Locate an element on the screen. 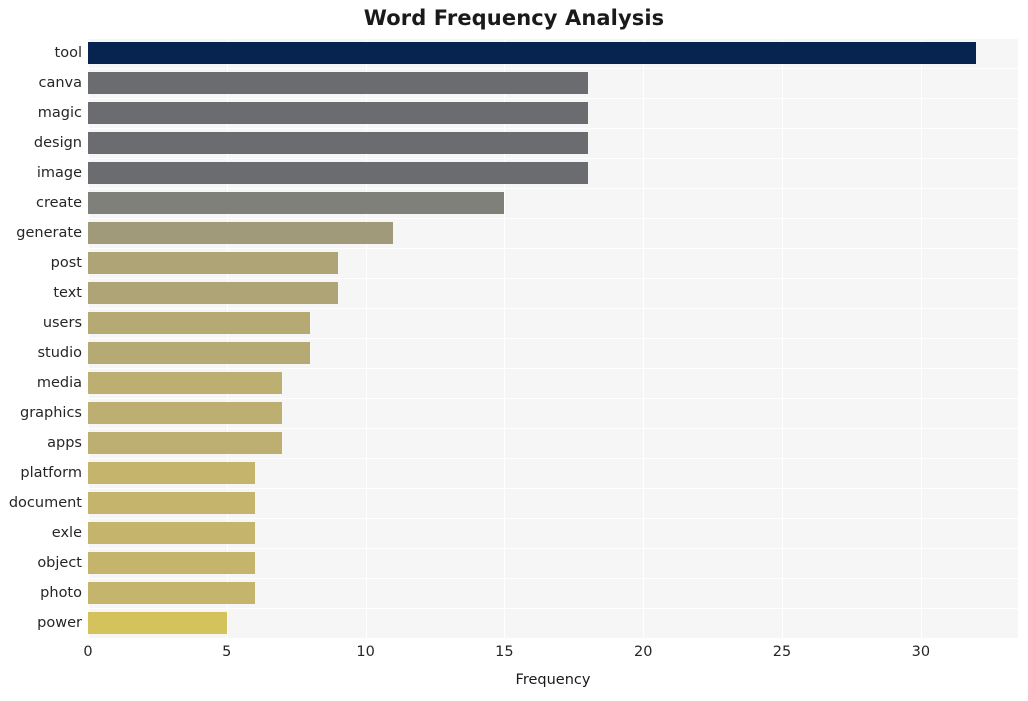  y-axis-tick-label: generate is located at coordinates (49, 233).